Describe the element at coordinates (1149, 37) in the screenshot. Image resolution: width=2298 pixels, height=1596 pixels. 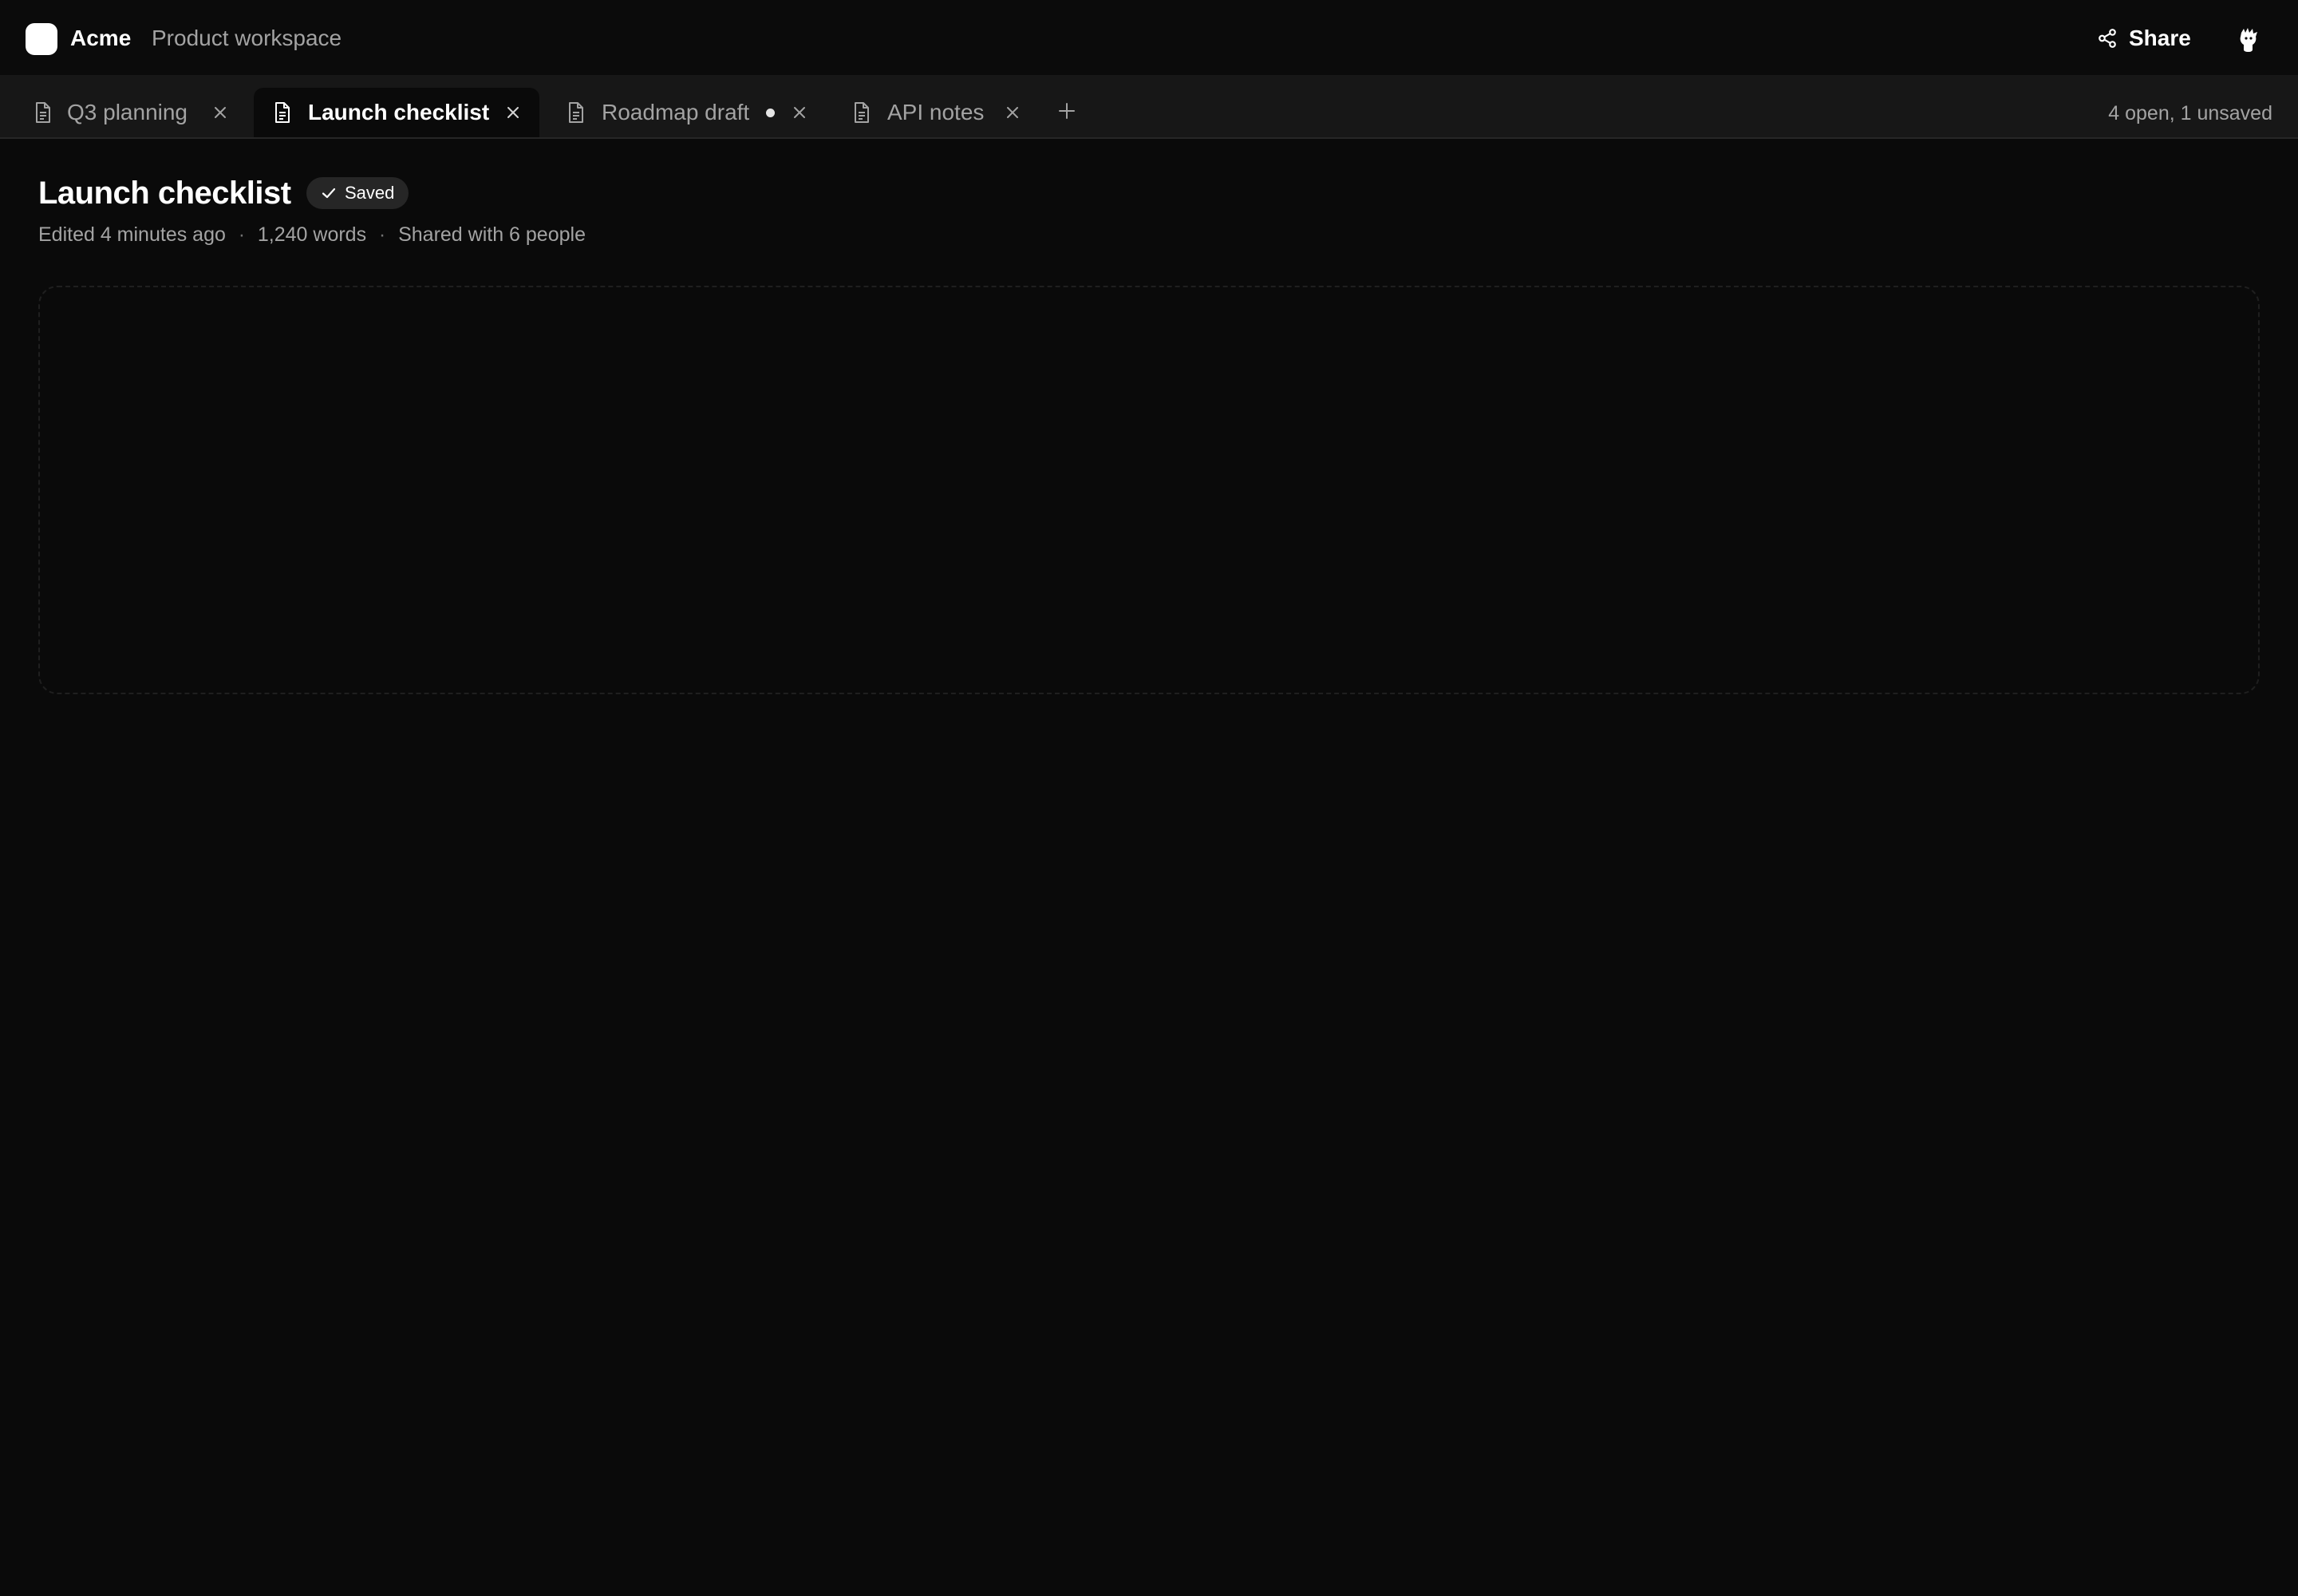
I see `app-header: Acme Product workspace Share` at that location.